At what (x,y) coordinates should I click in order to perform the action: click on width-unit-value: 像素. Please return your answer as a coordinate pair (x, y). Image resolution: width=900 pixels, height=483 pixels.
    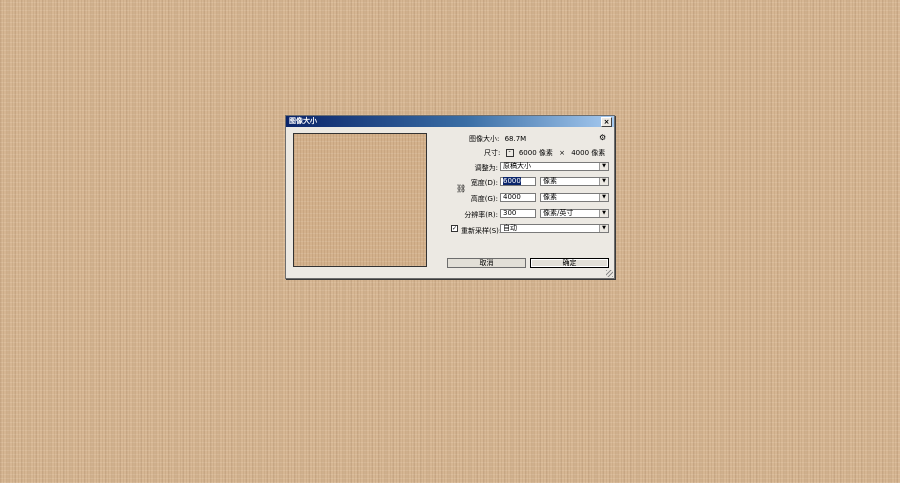
    Looking at the image, I should click on (550, 181).